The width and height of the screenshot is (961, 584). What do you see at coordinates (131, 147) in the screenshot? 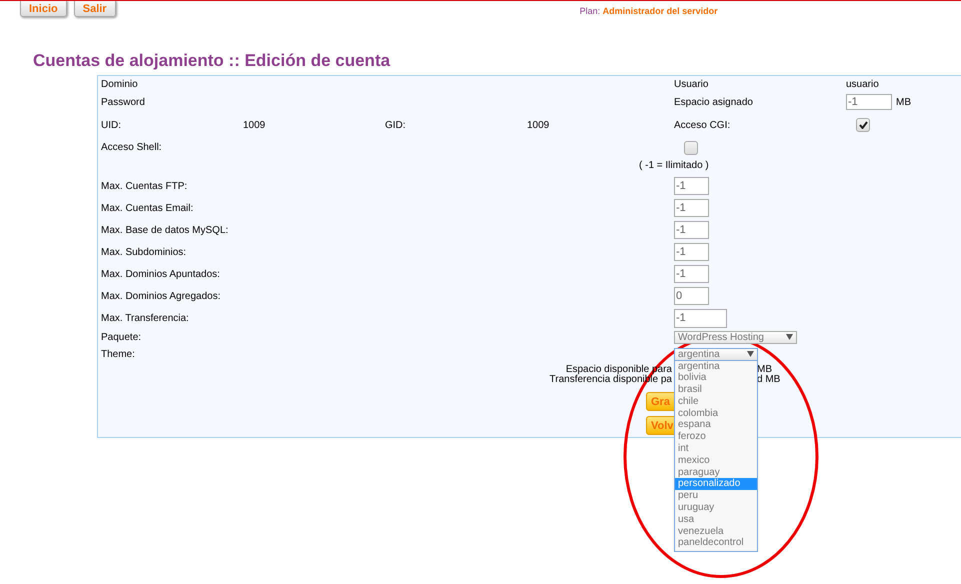
I see `field-text: Acceso Shell:` at bounding box center [131, 147].